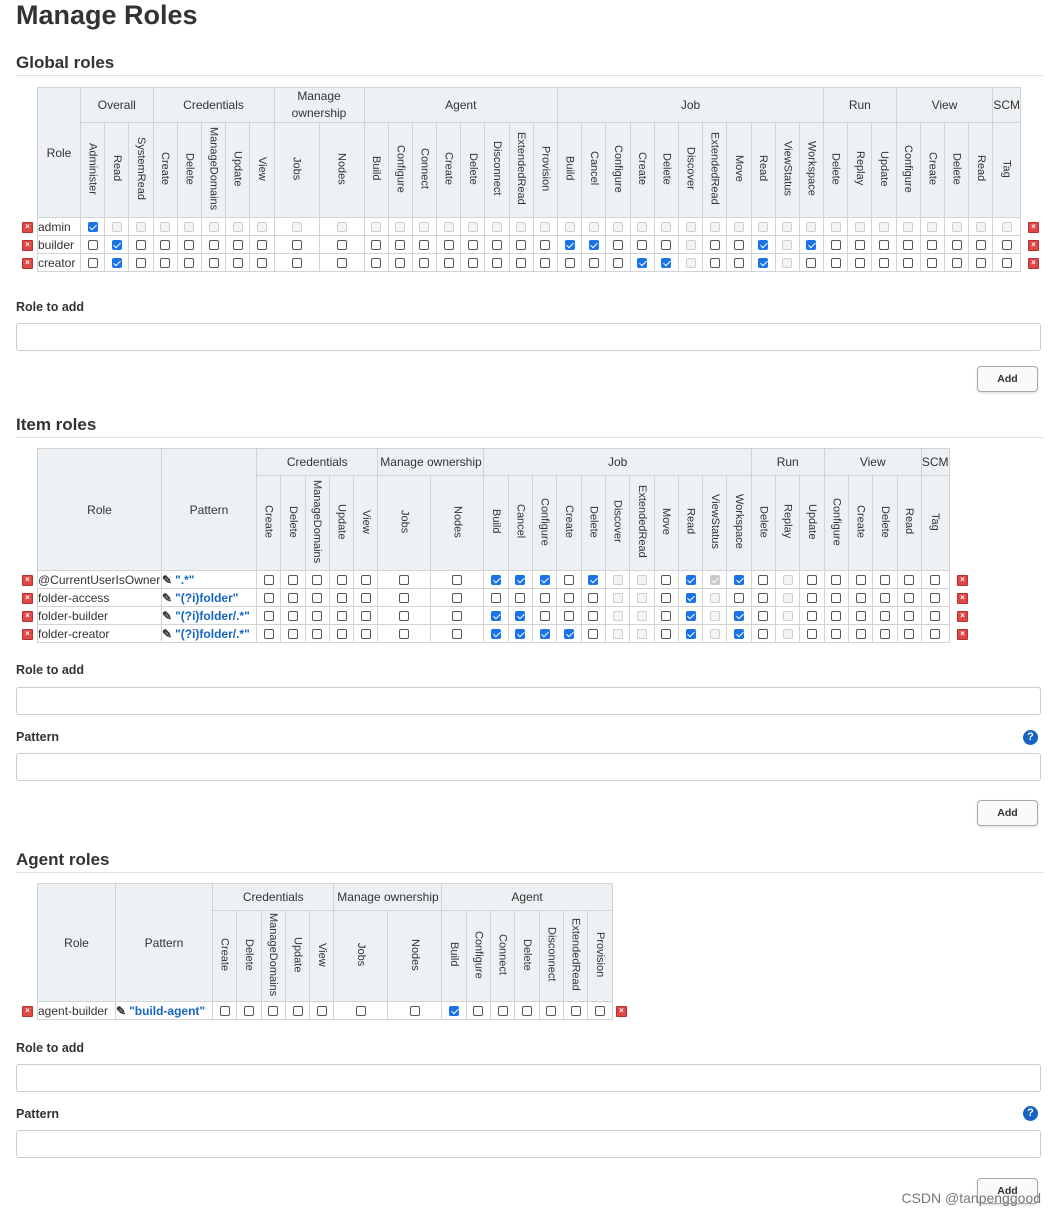 Image resolution: width=1055 pixels, height=1216 pixels. What do you see at coordinates (1007, 813) in the screenshot?
I see `item-add-button: Add` at bounding box center [1007, 813].